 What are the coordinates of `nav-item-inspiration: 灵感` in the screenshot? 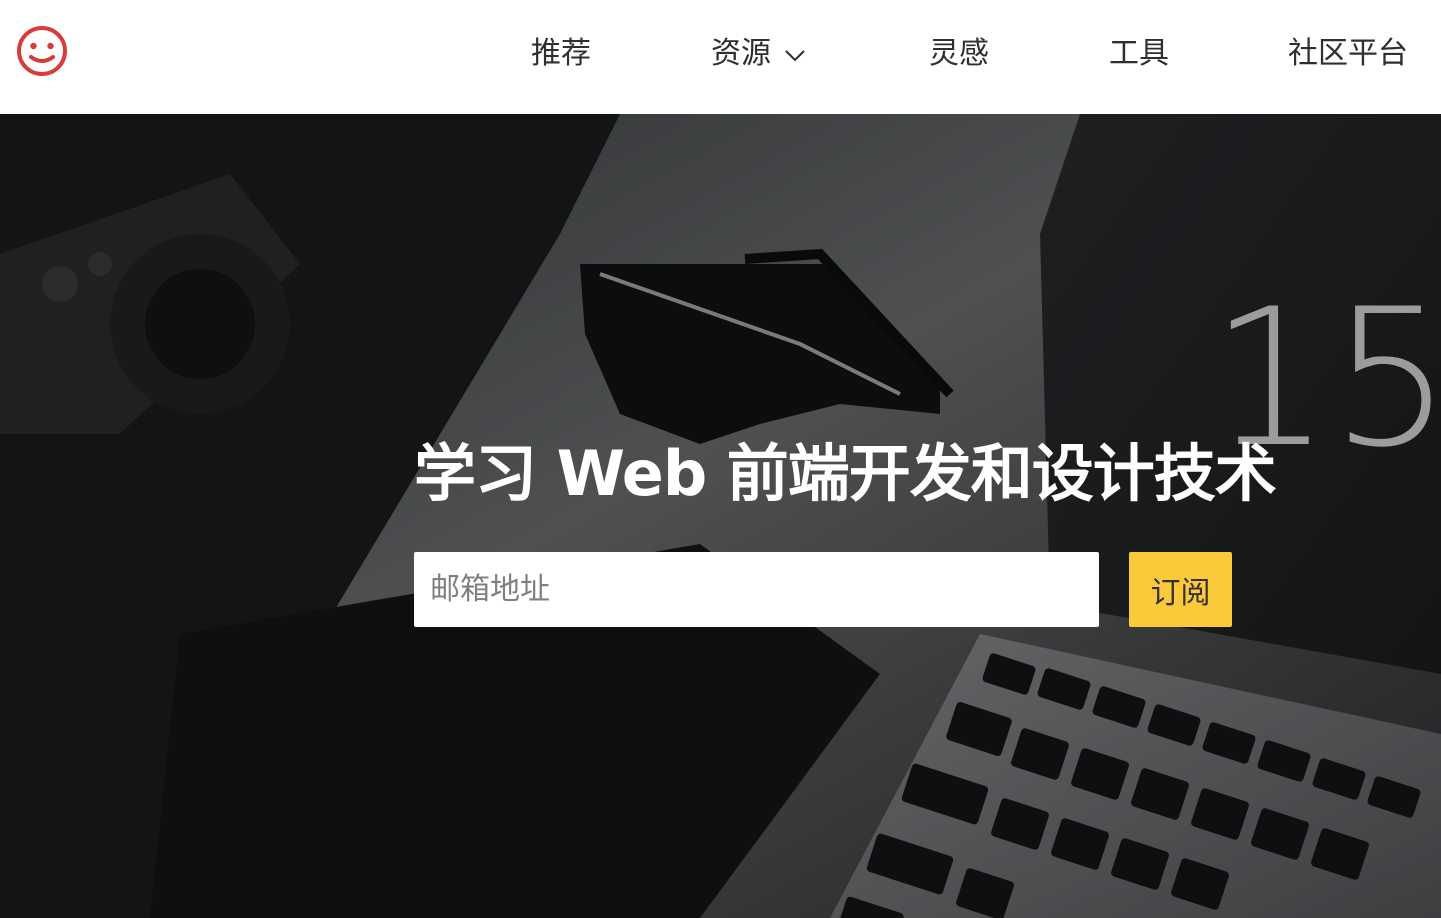 It's located at (959, 54).